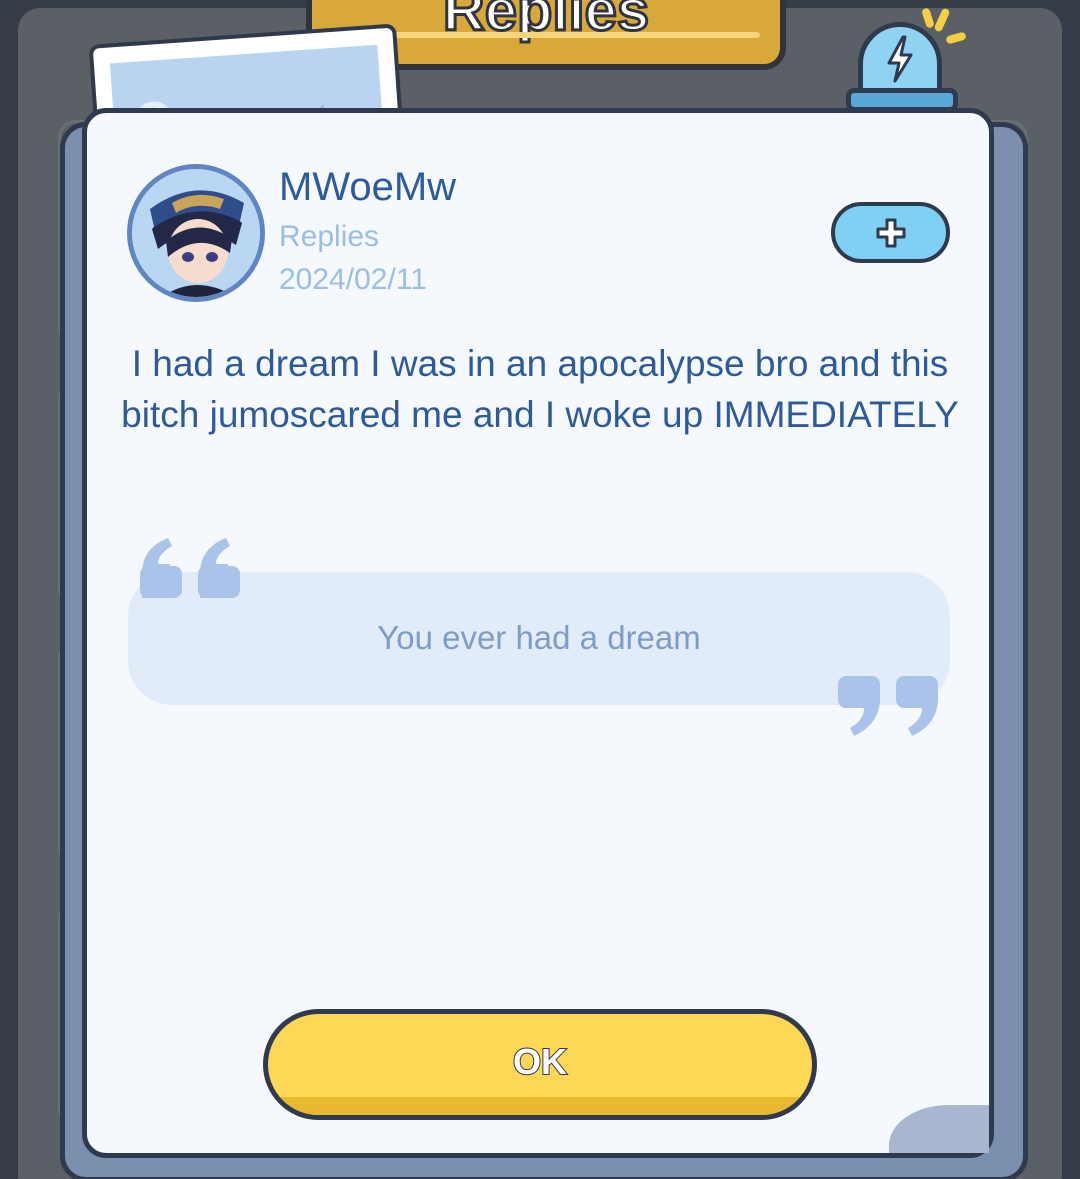  Describe the element at coordinates (540, 1106) in the screenshot. I see `ok-button-shade` at that location.